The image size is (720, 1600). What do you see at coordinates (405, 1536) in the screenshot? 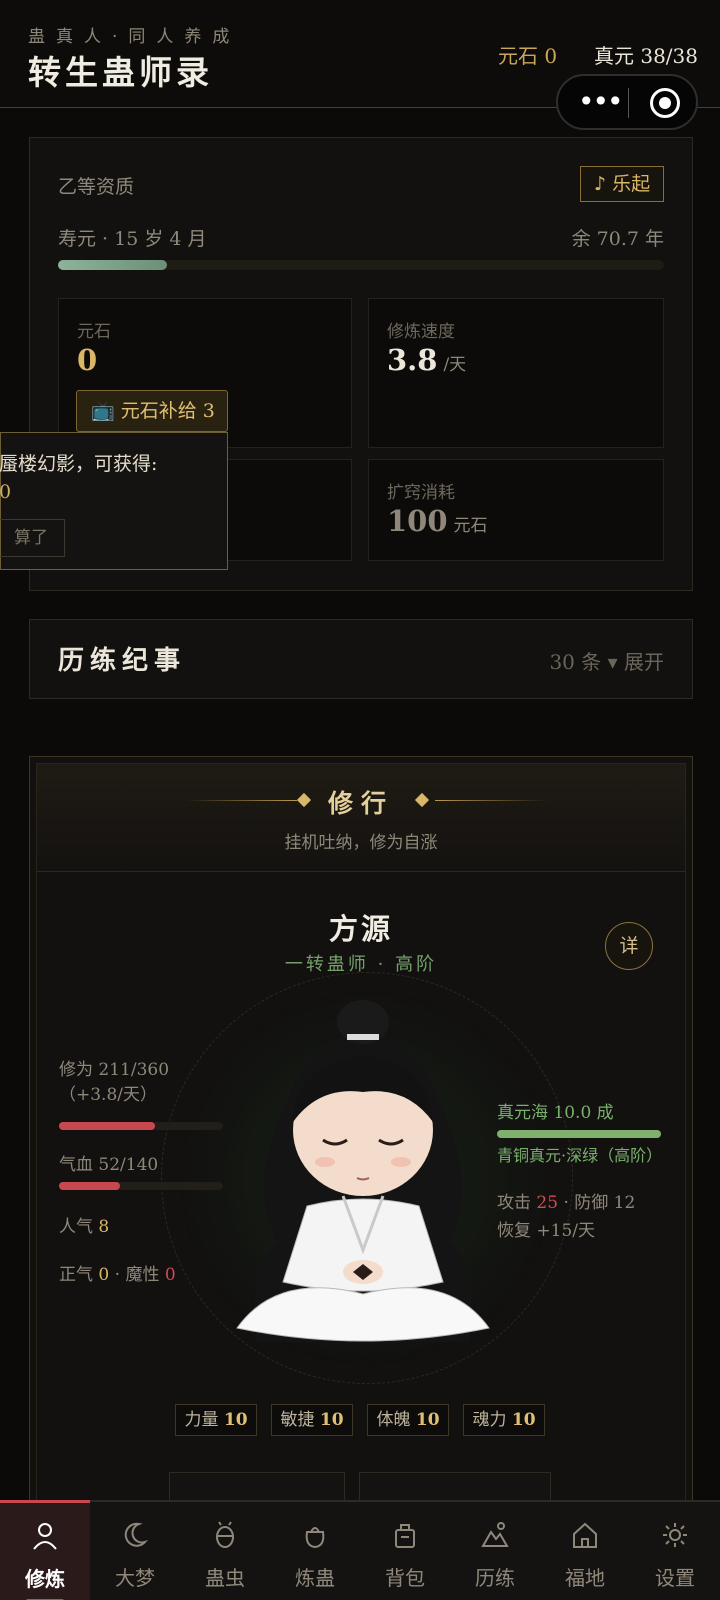
I see `bag-icon` at bounding box center [405, 1536].